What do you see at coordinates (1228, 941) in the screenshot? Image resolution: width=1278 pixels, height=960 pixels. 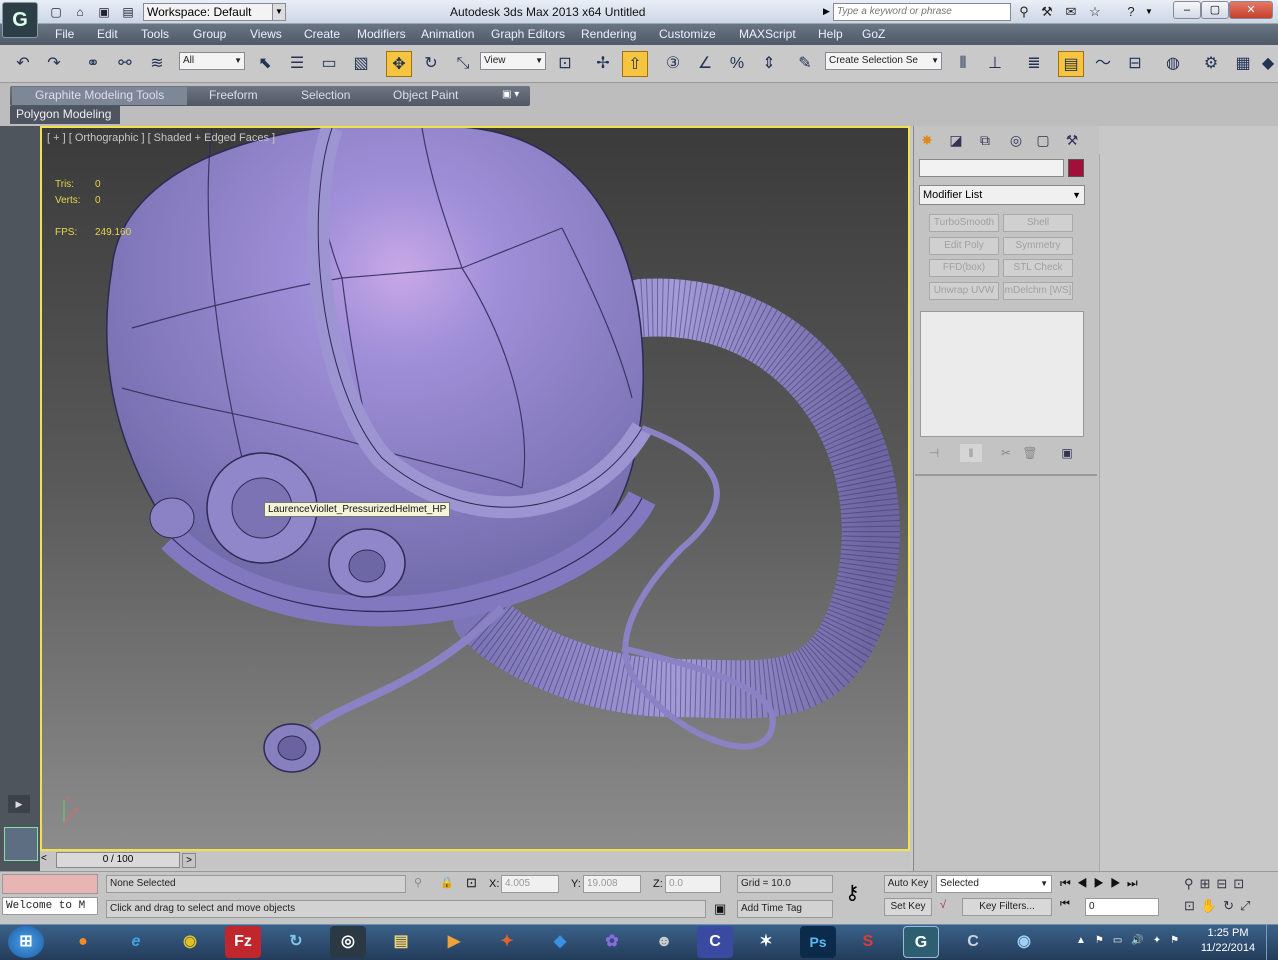 I see `taskbar-clock: 1:25 PM 11/22/2014` at bounding box center [1228, 941].